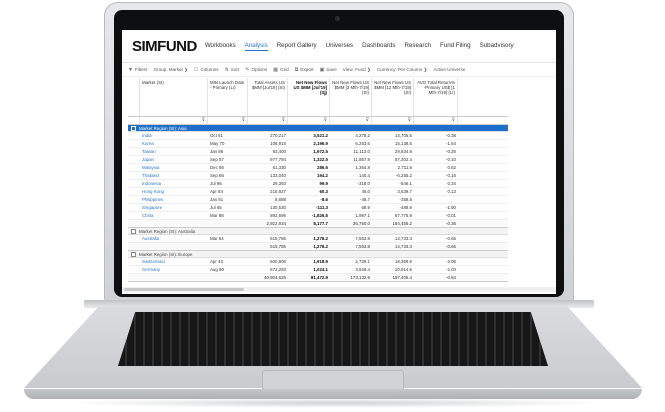 This screenshot has width=665, height=412. Describe the element at coordinates (278, 215) in the screenshot. I see `table-cell: 892,696` at that location.